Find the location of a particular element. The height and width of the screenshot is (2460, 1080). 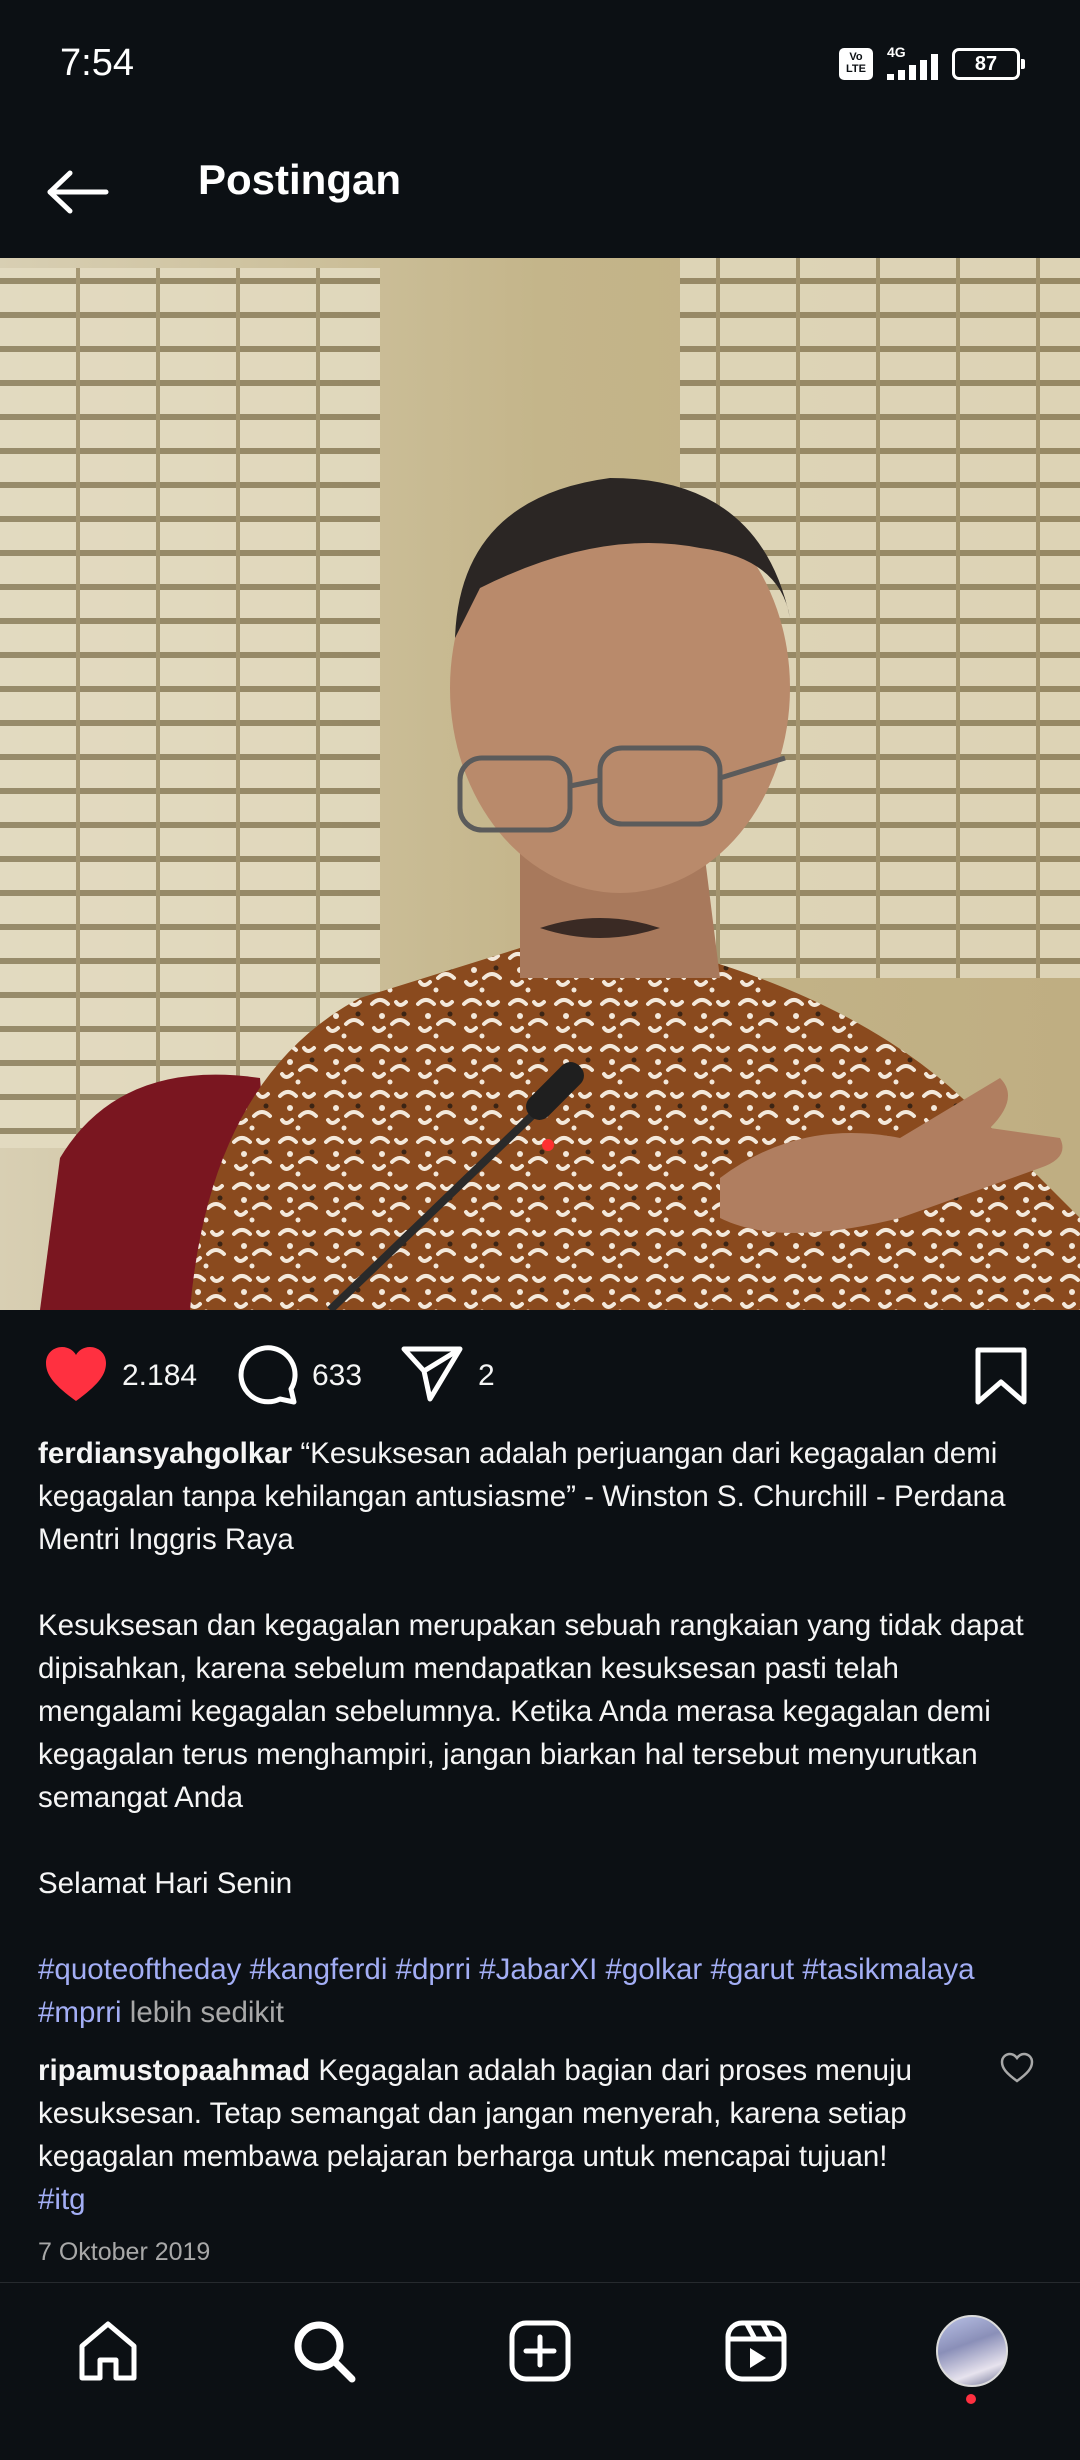

battery-icon: 87 is located at coordinates (988, 64).